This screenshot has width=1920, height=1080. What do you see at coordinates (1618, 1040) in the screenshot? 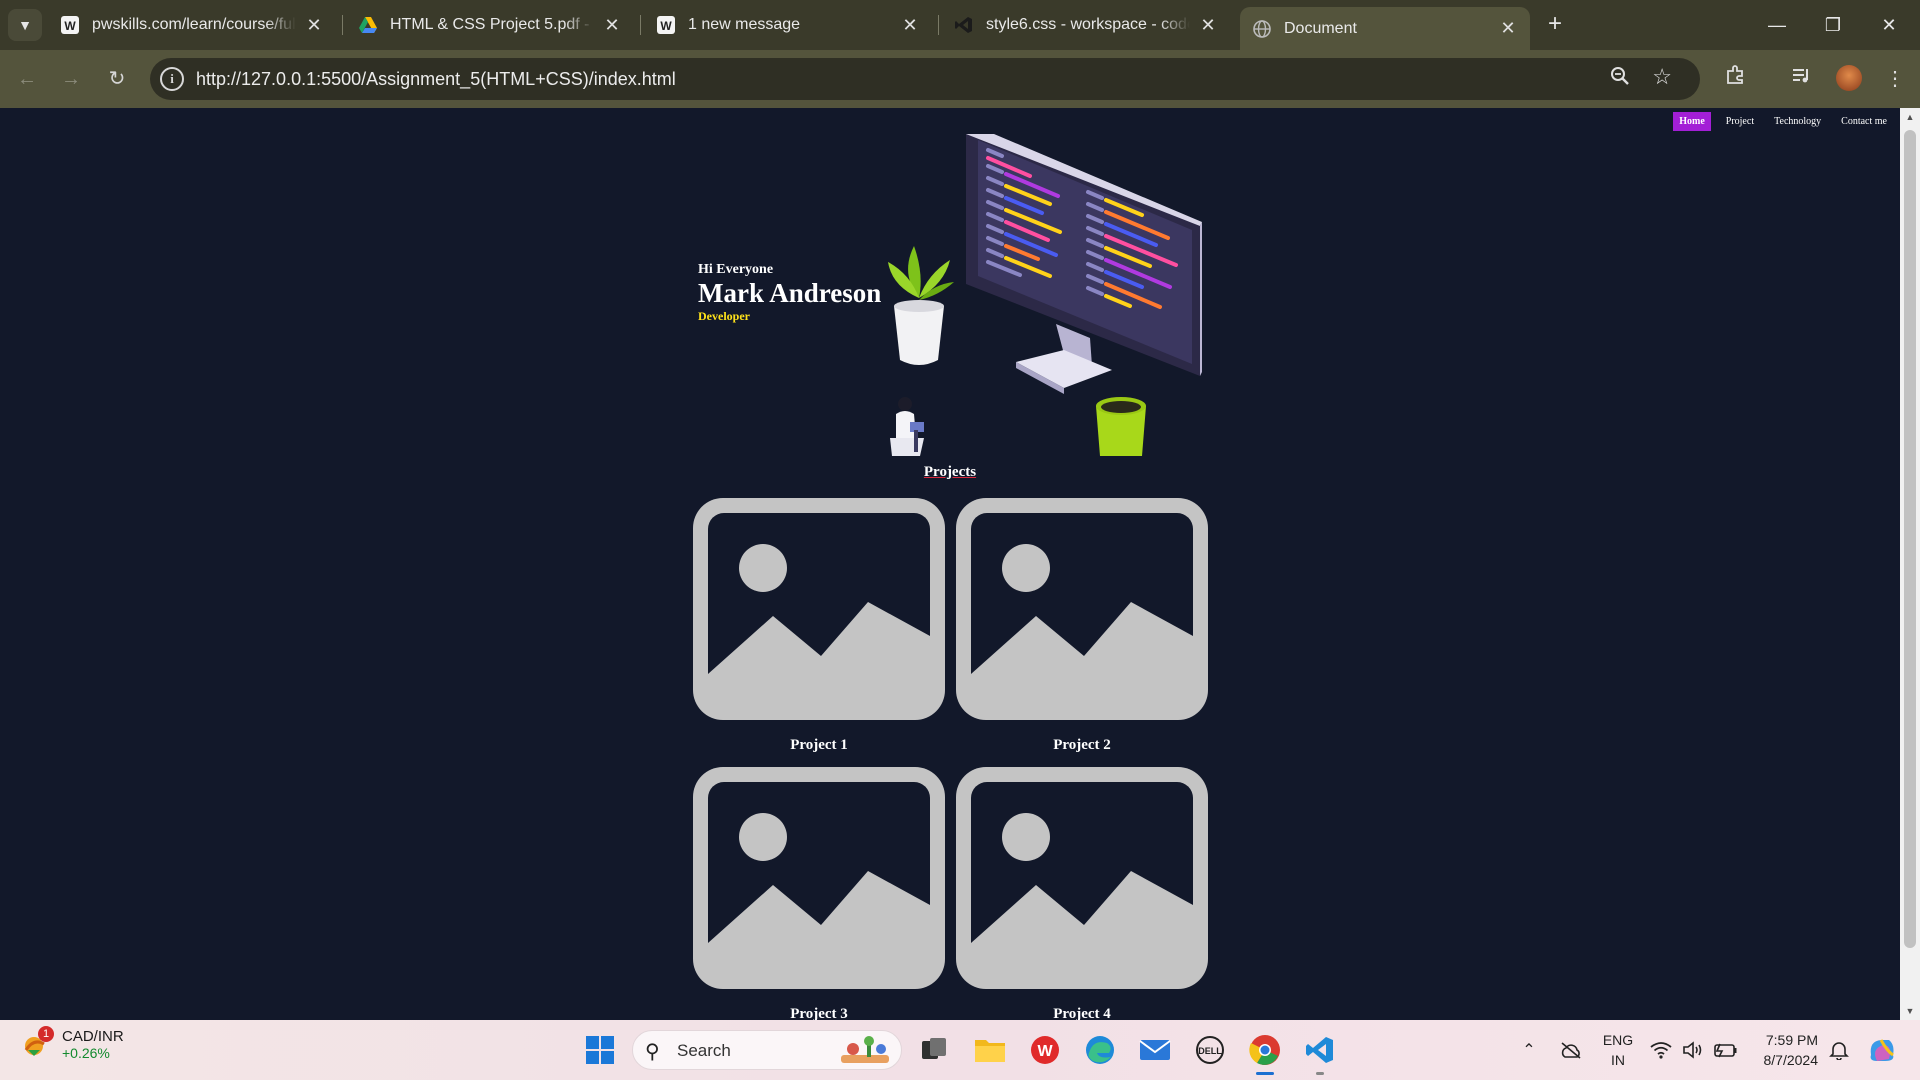
I see `language-code: ENG` at bounding box center [1618, 1040].